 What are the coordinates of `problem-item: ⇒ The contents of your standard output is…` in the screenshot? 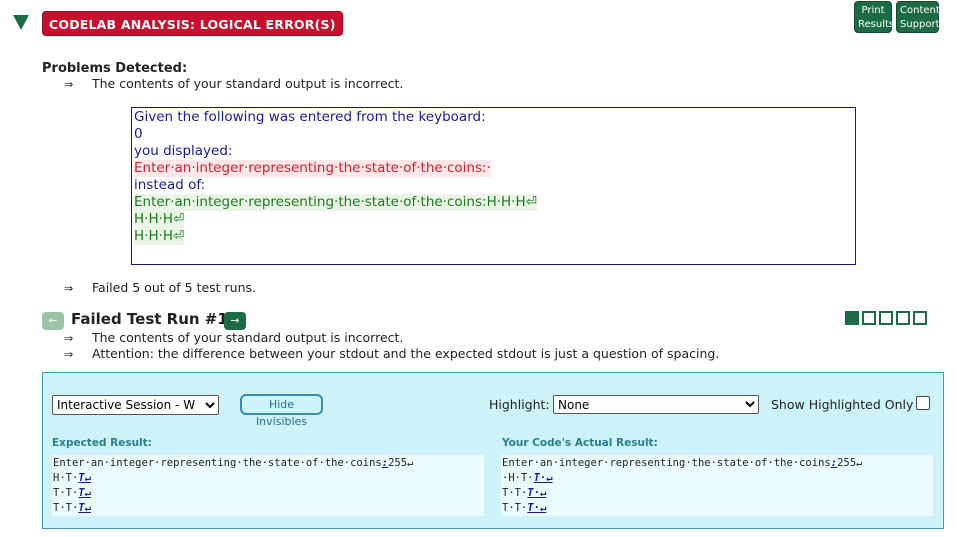 It's located at (233, 83).